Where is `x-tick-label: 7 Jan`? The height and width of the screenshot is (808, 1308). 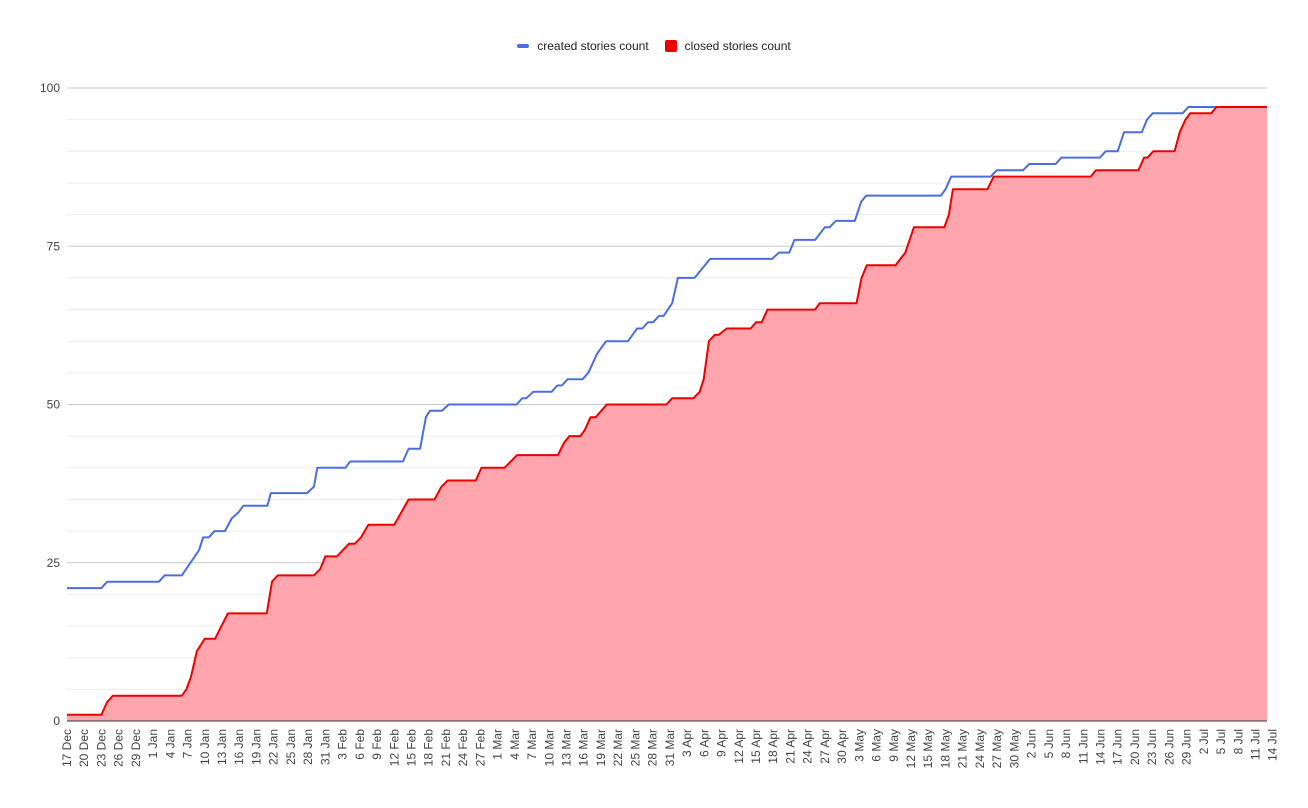
x-tick-label: 7 Jan is located at coordinates (188, 743).